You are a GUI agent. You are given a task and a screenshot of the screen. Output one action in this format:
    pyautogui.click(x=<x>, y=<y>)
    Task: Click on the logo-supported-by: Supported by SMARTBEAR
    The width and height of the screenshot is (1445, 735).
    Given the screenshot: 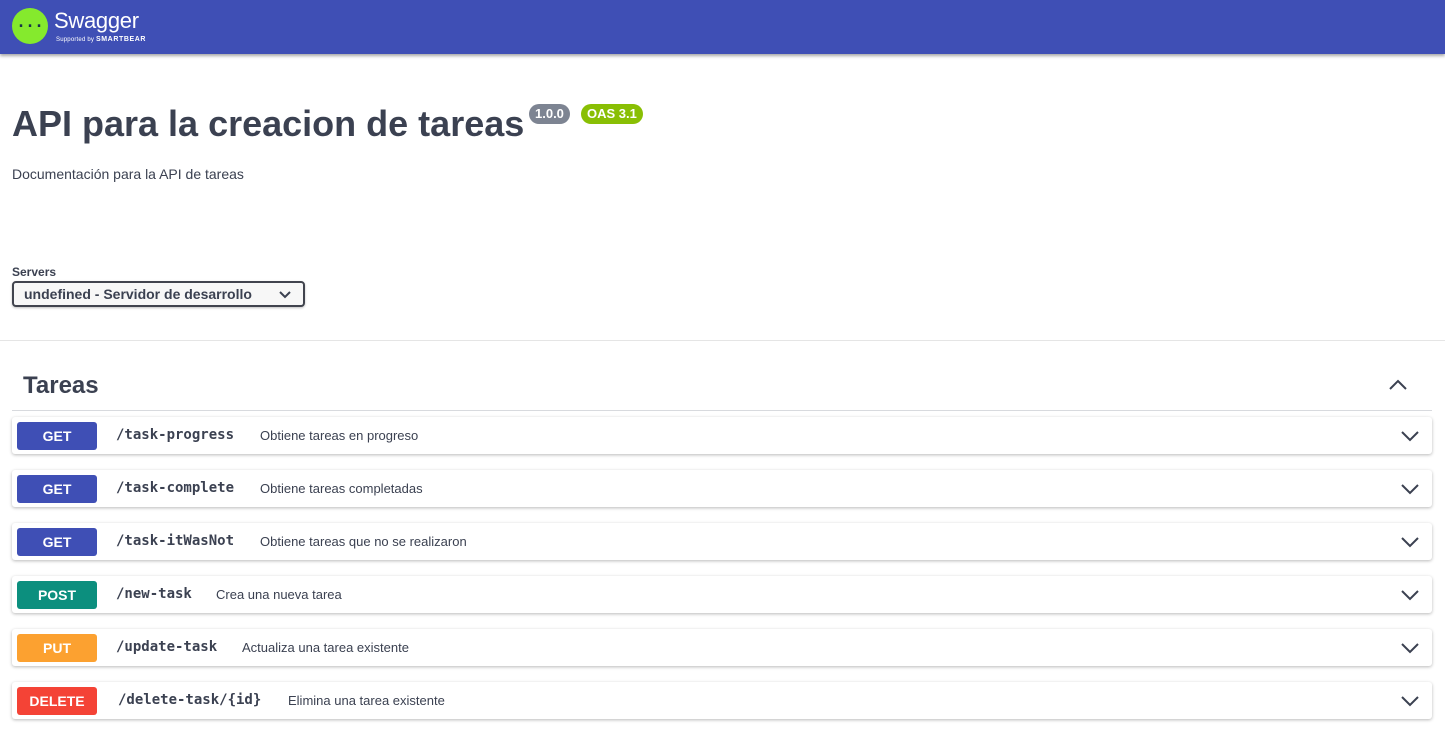 What is the action you would take?
    pyautogui.click(x=101, y=39)
    